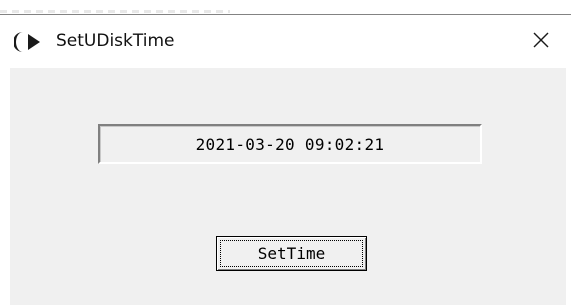  I want to click on time-display-field: 2021-03-20 09:02:21, so click(290, 144).